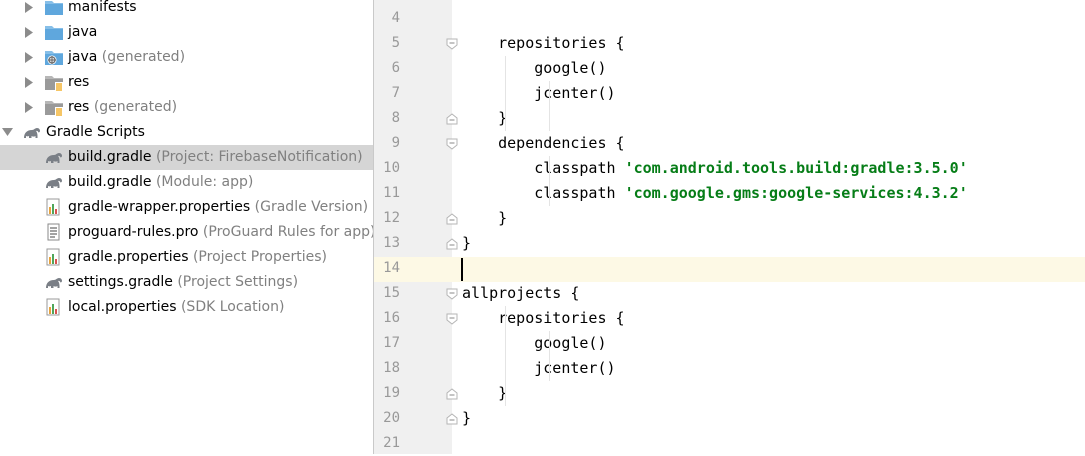 The image size is (1085, 456). Describe the element at coordinates (54, 307) in the screenshot. I see `properties-icon` at that location.